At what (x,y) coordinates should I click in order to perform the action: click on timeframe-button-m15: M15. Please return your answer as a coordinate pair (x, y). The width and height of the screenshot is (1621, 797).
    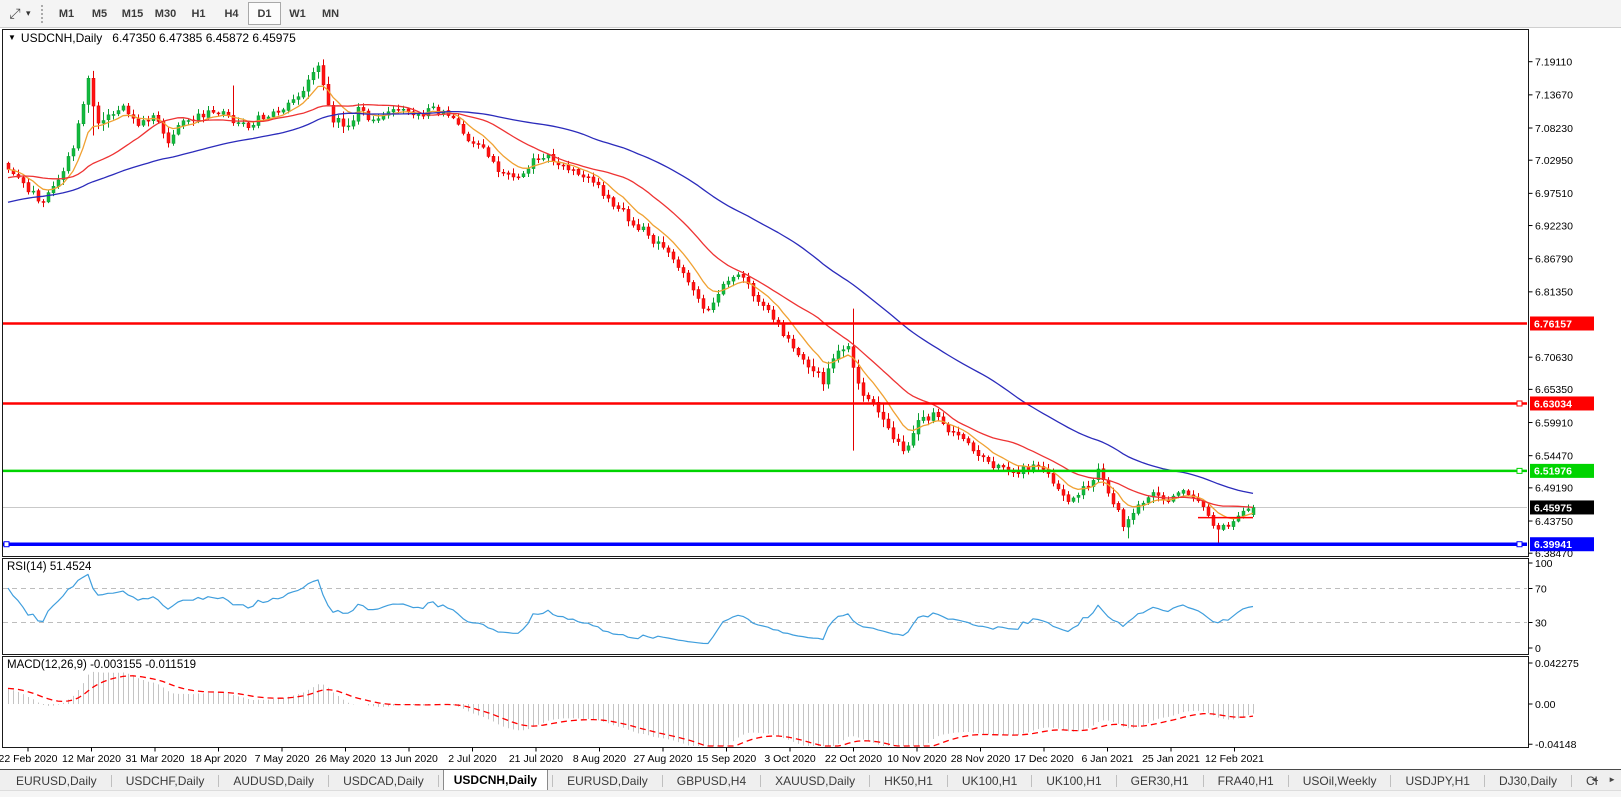
    Looking at the image, I should click on (132, 13).